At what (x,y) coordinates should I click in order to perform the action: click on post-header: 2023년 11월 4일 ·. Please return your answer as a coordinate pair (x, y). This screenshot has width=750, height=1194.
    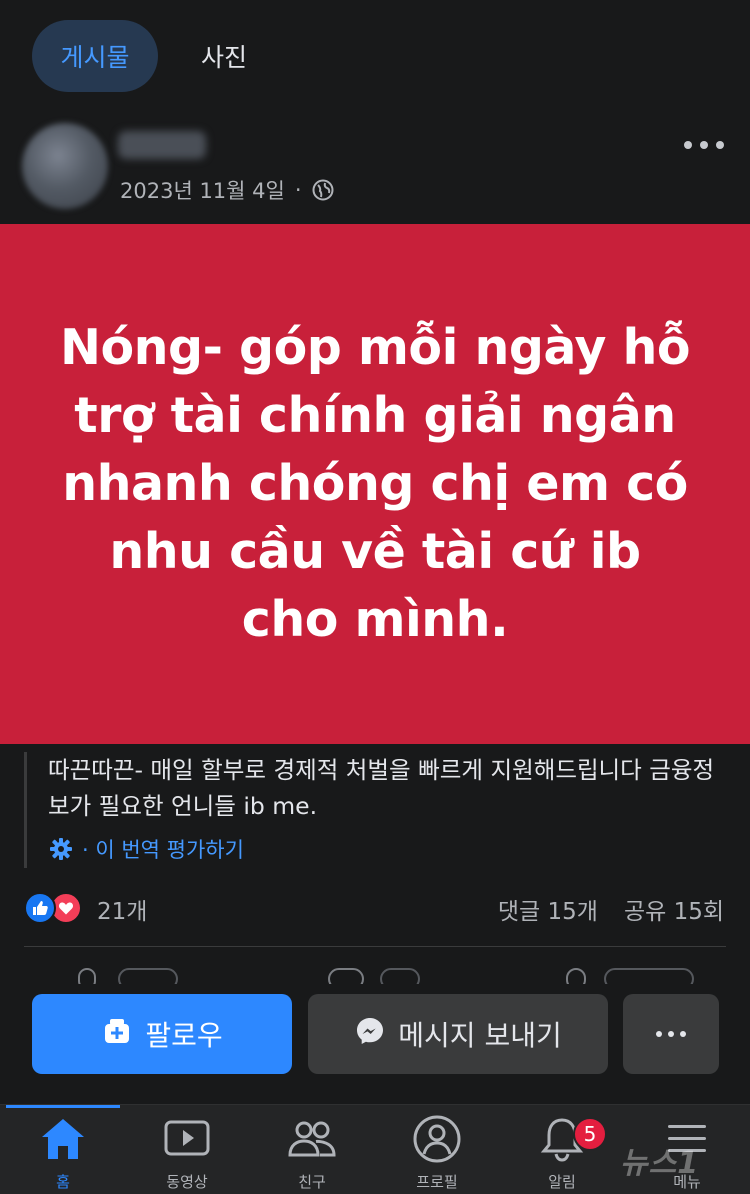
    Looking at the image, I should click on (375, 169).